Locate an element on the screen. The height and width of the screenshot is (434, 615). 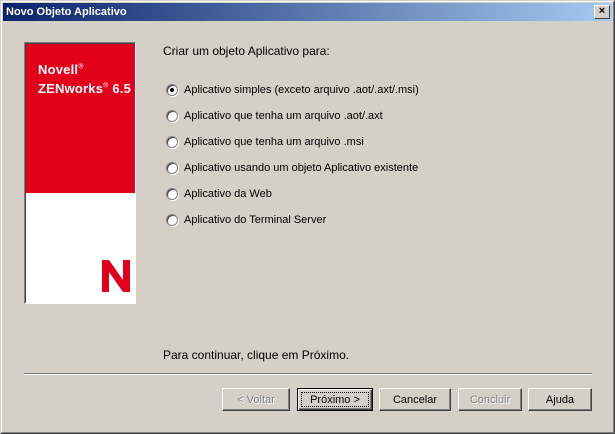
brand-name: Novell® is located at coordinates (61, 69).